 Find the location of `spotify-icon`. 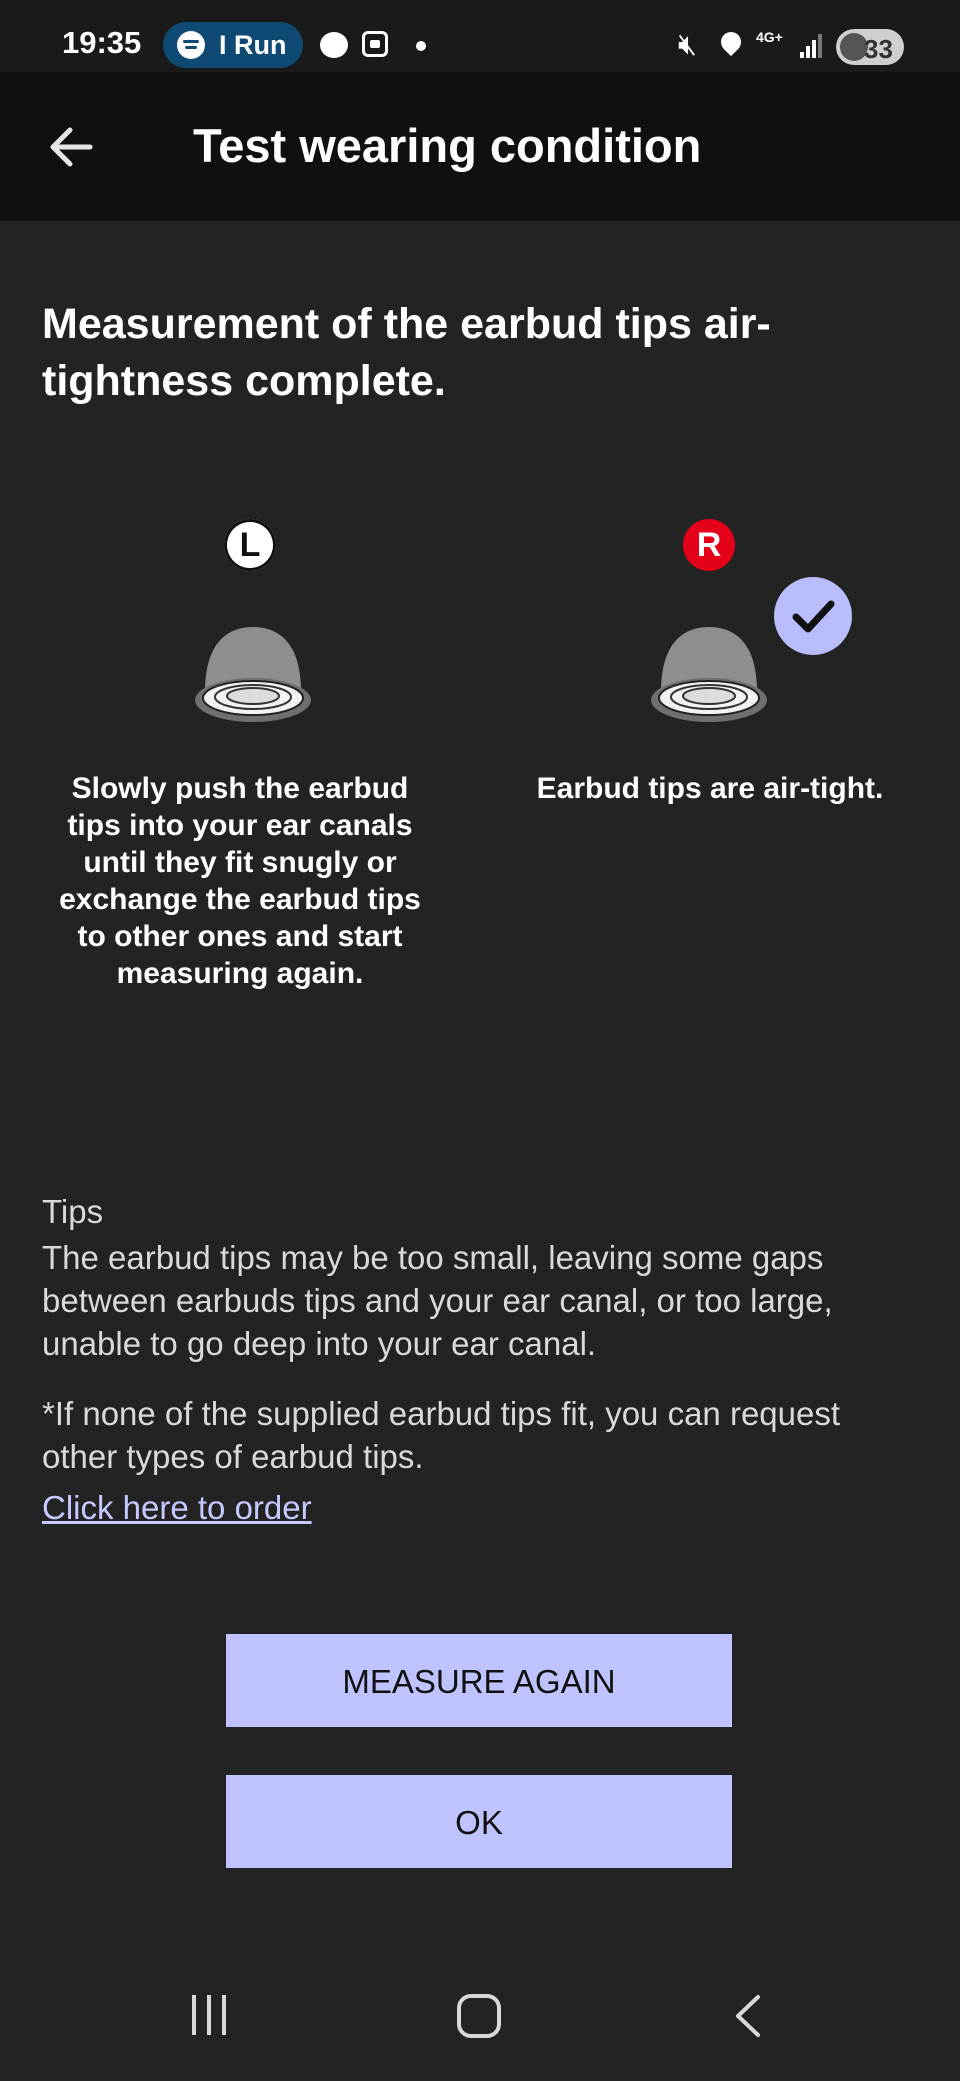

spotify-icon is located at coordinates (191, 45).